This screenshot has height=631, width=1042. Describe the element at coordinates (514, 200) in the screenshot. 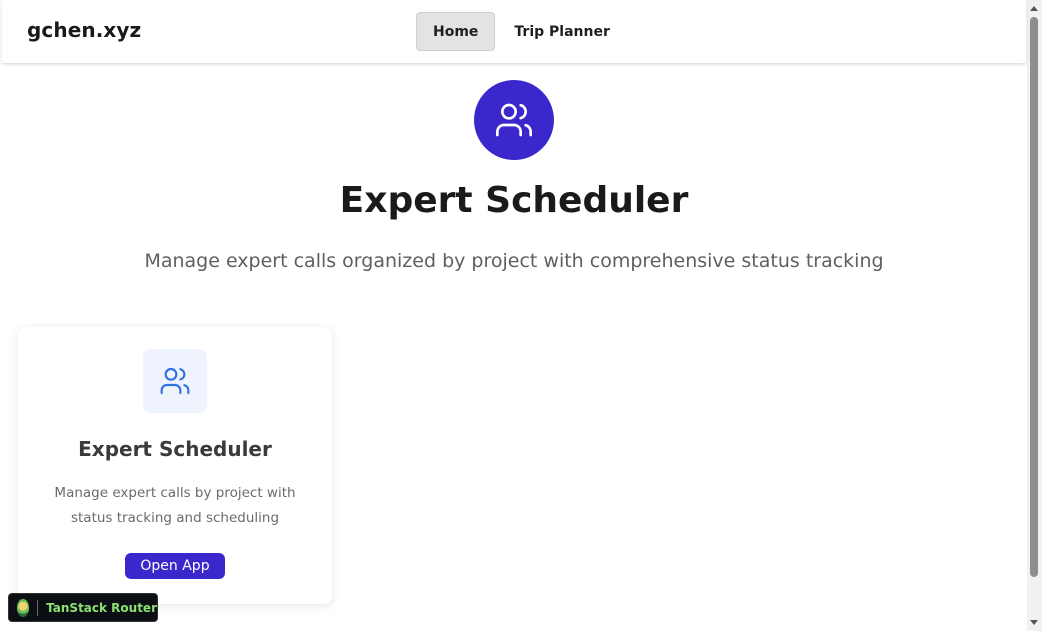

I see `page-title: Expert Scheduler` at that location.